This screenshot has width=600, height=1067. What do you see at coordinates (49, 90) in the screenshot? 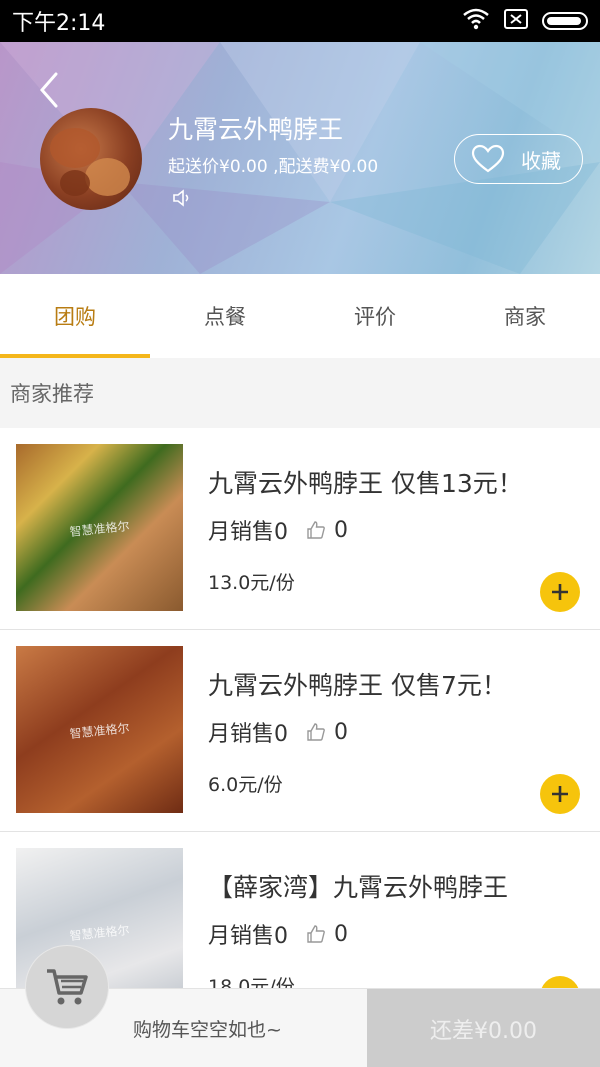
I see `back-chevron-left-icon` at bounding box center [49, 90].